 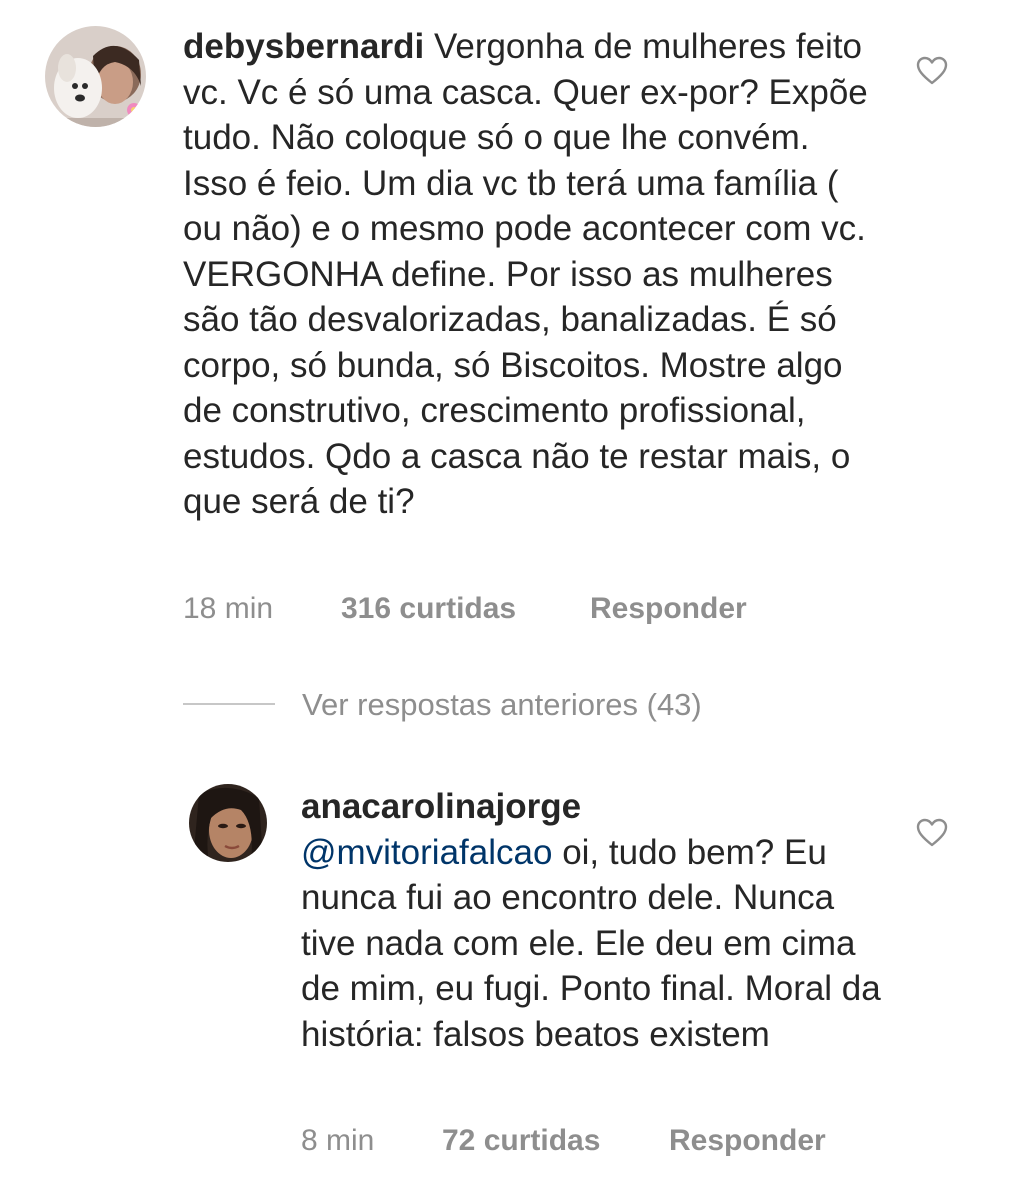 What do you see at coordinates (611, 1142) in the screenshot?
I see `comment-meta: 8 min 72 curtidas Responder` at bounding box center [611, 1142].